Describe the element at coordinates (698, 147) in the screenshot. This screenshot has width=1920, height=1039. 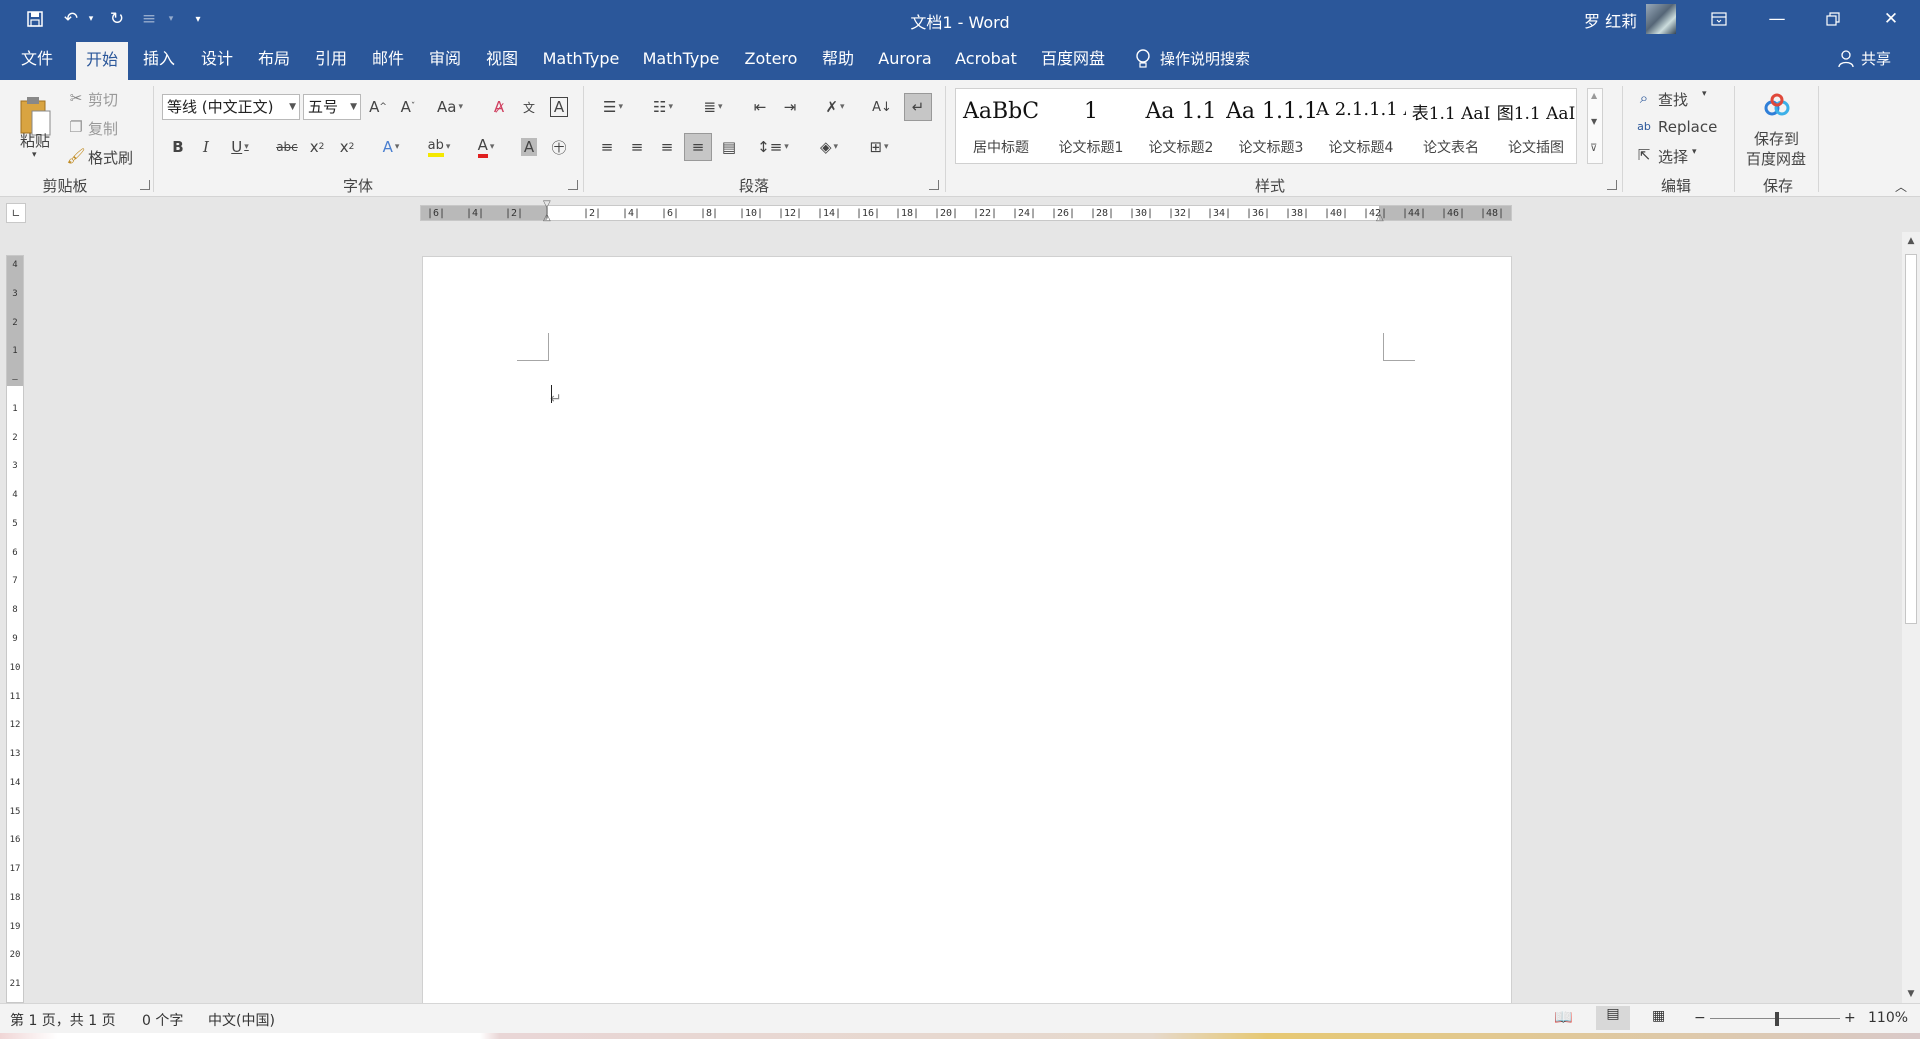
I see `justify-icon: ≡` at that location.